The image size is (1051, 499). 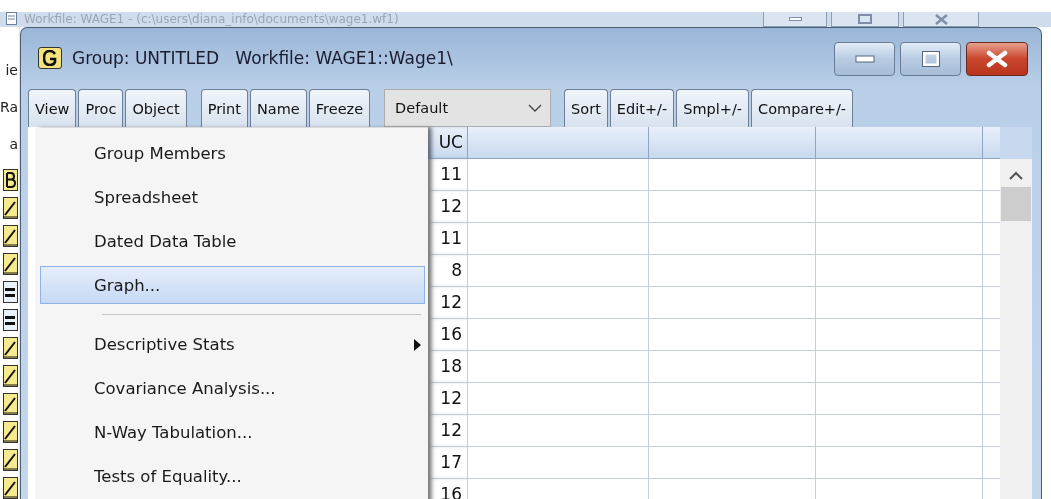 I want to click on toolbar-button: Smpl+/-, so click(x=713, y=108).